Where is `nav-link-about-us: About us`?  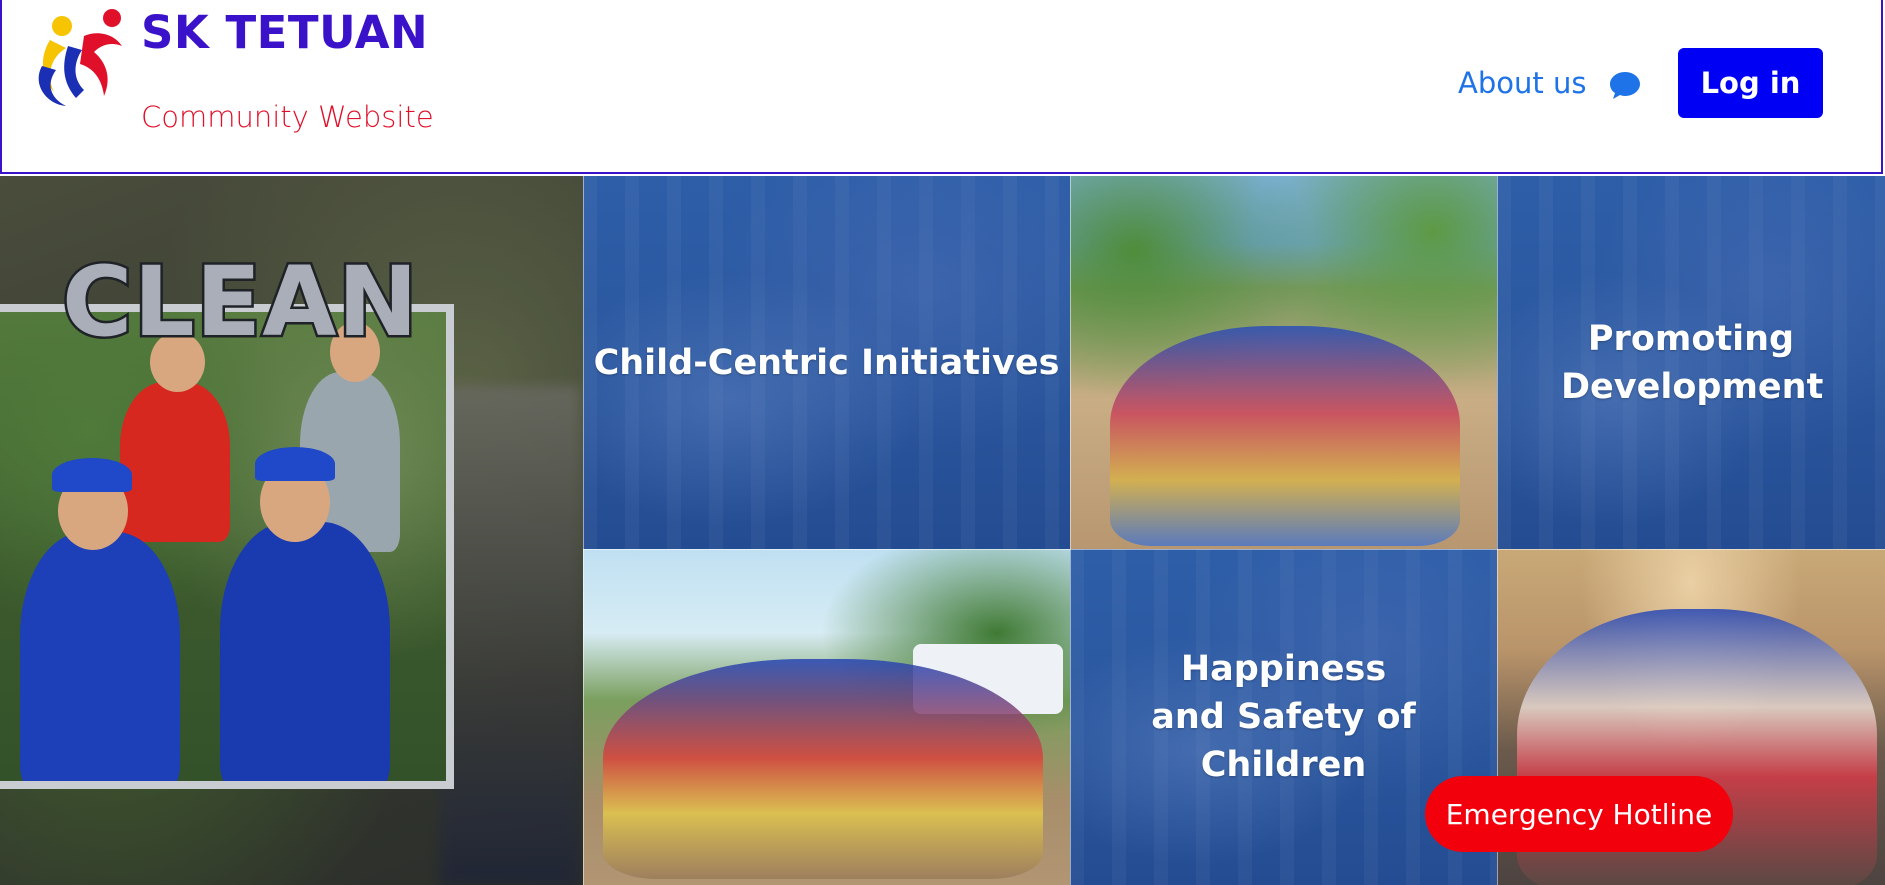
nav-link-about-us: About us is located at coordinates (1522, 83).